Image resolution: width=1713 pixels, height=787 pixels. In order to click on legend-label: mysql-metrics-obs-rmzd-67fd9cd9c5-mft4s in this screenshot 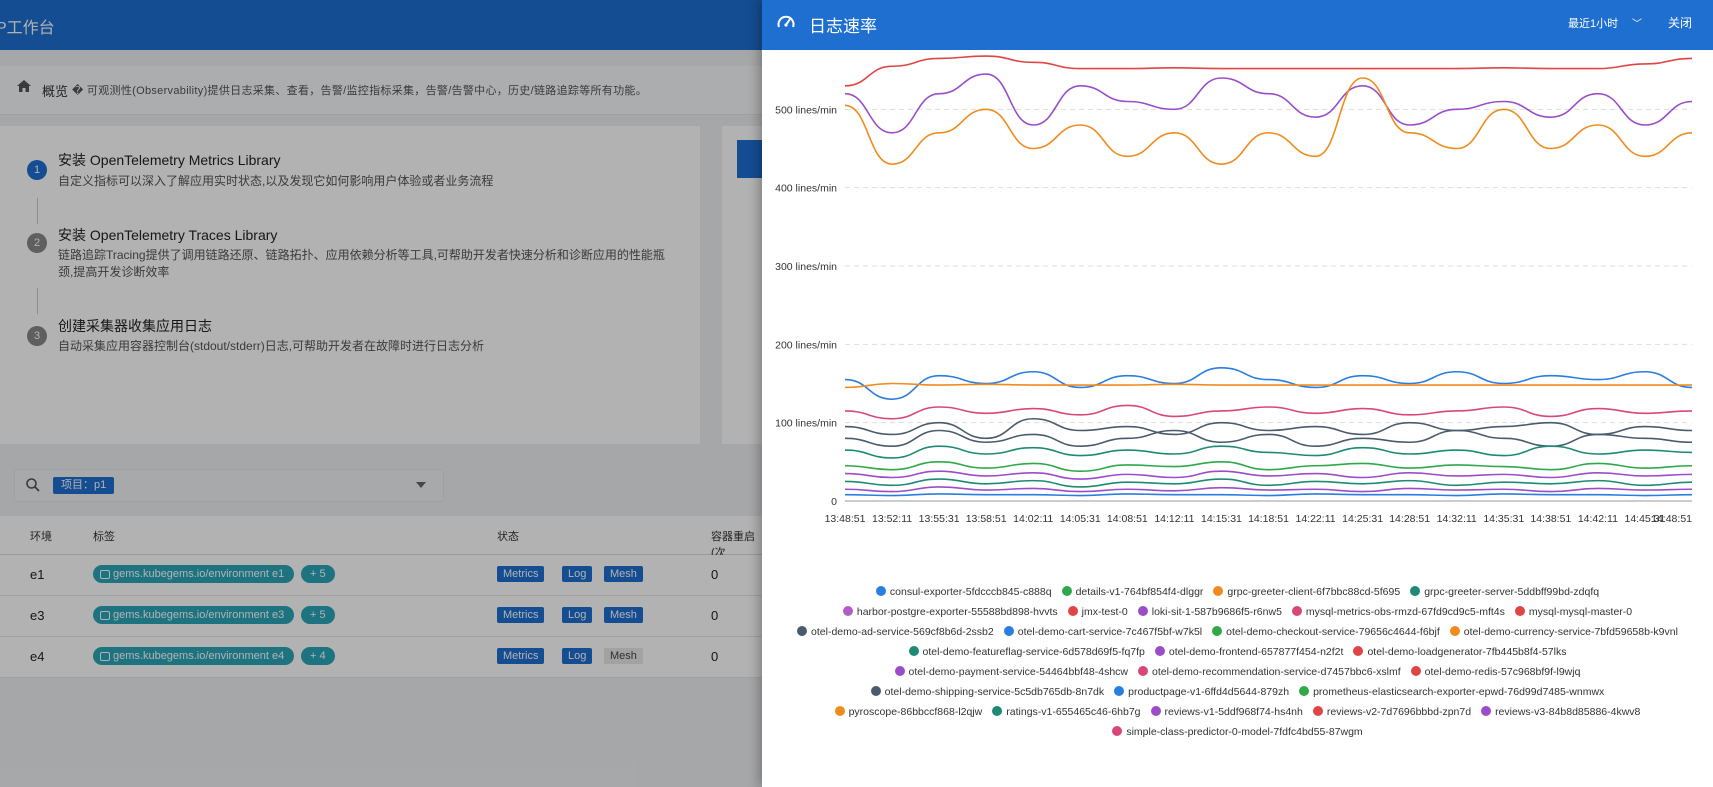, I will do `click(1405, 612)`.